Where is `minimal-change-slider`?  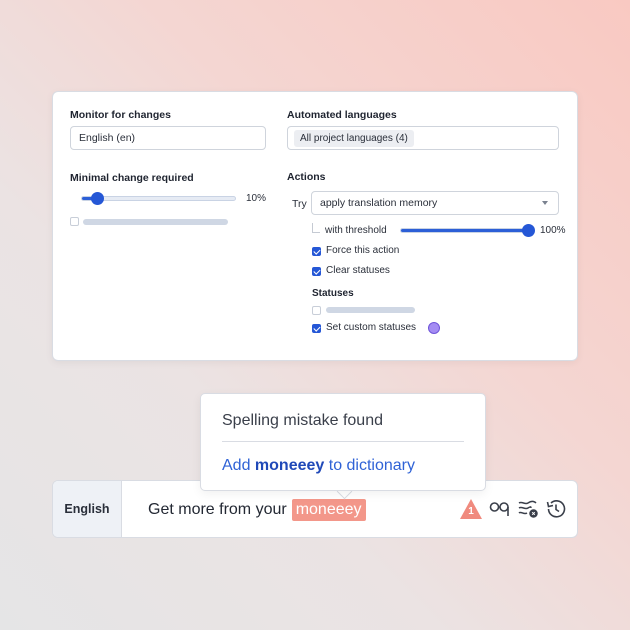
minimal-change-slider is located at coordinates (158, 198).